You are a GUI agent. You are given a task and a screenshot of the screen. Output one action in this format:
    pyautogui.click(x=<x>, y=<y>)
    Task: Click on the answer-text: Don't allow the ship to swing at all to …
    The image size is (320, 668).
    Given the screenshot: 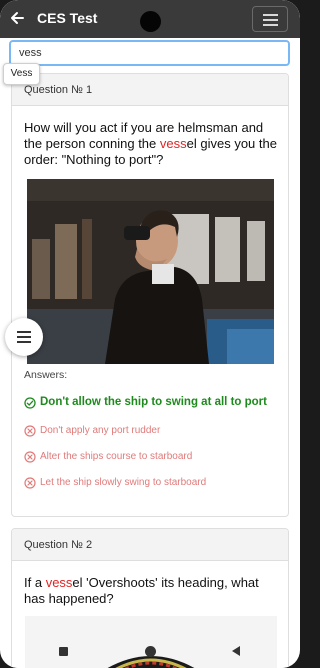 What is the action you would take?
    pyautogui.click(x=153, y=402)
    